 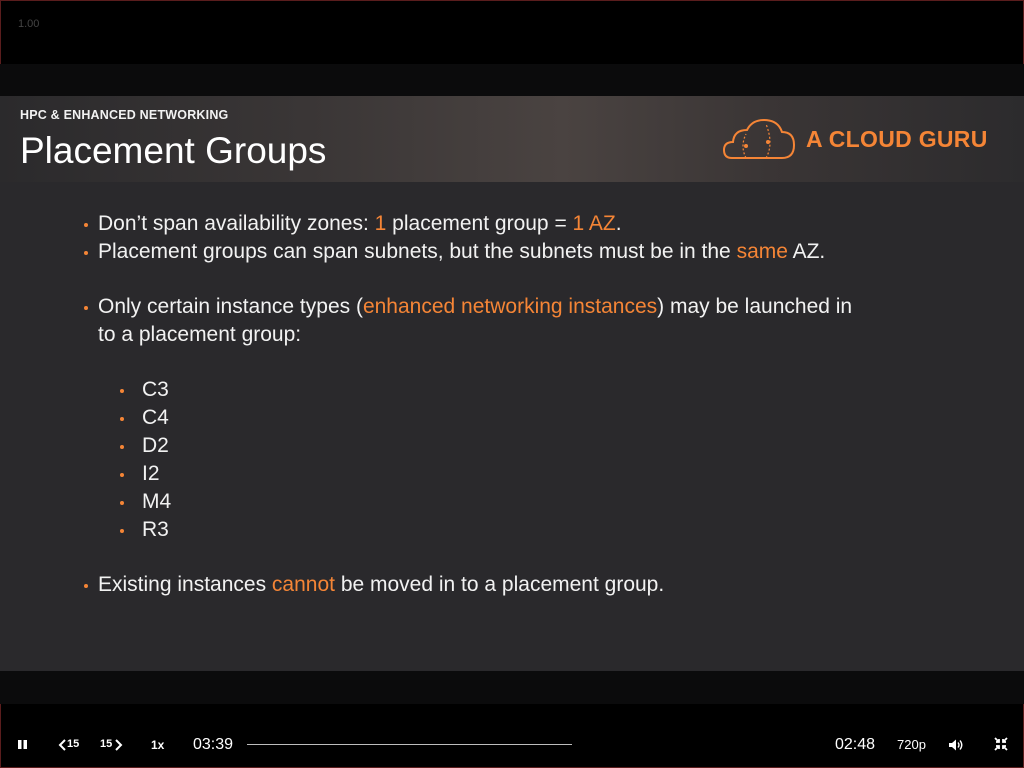 What do you see at coordinates (155, 445) in the screenshot?
I see `instance-type-item: D2` at bounding box center [155, 445].